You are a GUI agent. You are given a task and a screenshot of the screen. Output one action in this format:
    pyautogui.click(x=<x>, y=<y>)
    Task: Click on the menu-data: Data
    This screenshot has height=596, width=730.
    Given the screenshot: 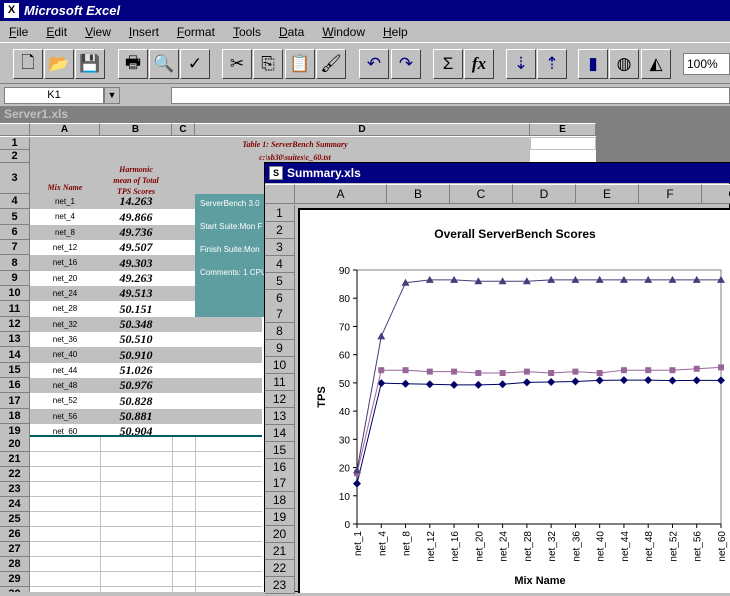 What is the action you would take?
    pyautogui.click(x=291, y=32)
    